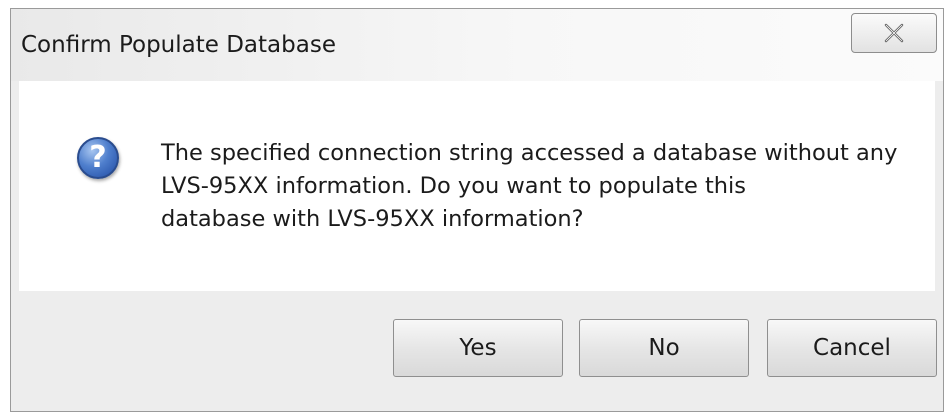 The width and height of the screenshot is (948, 418). I want to click on close-icon, so click(894, 33).